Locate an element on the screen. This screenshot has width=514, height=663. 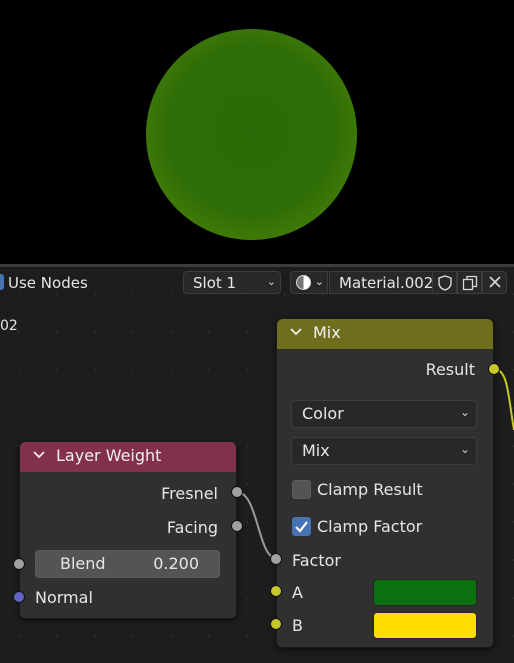
mix-node-title: Mix is located at coordinates (327, 332).